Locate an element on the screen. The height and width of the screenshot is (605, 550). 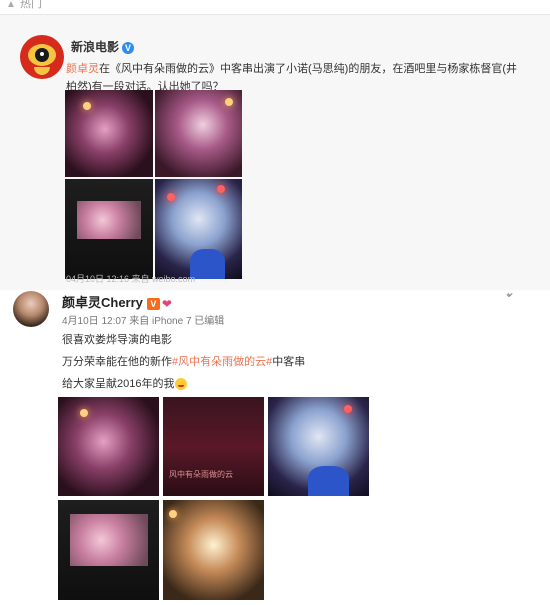
verified-v-icon: V is located at coordinates (128, 47).